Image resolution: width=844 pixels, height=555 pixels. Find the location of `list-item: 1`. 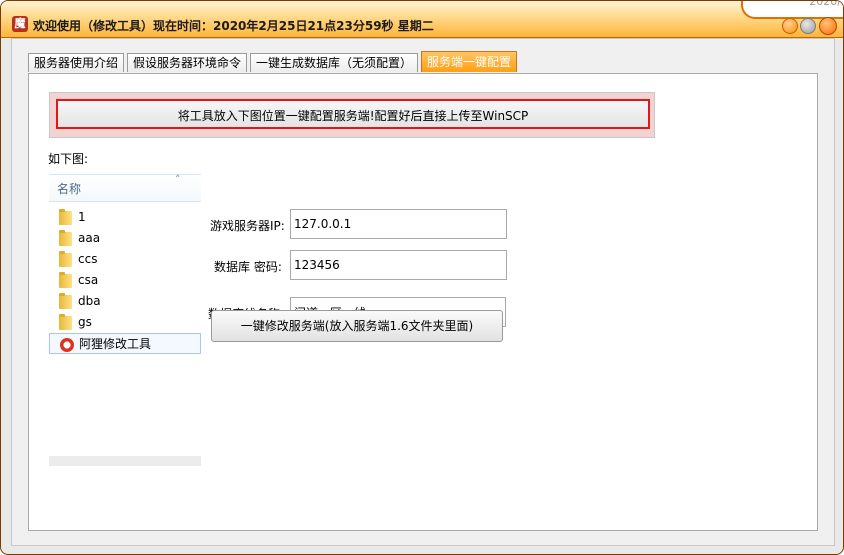

list-item: 1 is located at coordinates (125, 217).